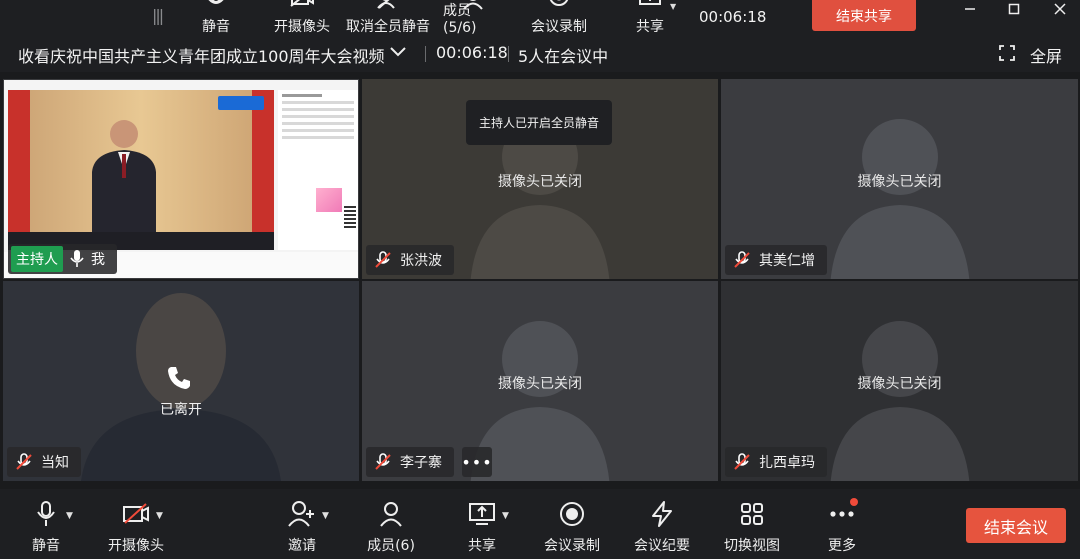 Image resolution: width=1080 pixels, height=559 pixels. I want to click on members-label: 成员(6), so click(391, 546).